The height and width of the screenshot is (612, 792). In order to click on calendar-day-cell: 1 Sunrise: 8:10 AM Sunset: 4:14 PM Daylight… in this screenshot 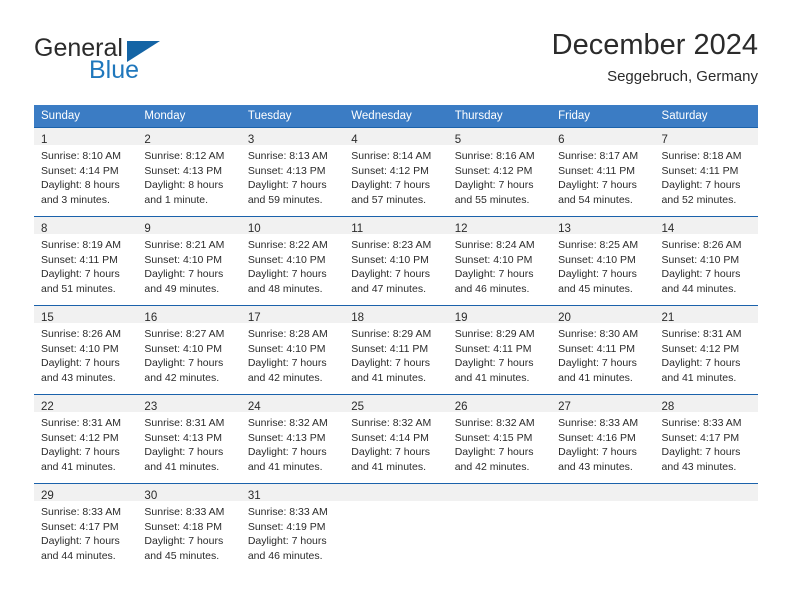, I will do `click(86, 172)`.